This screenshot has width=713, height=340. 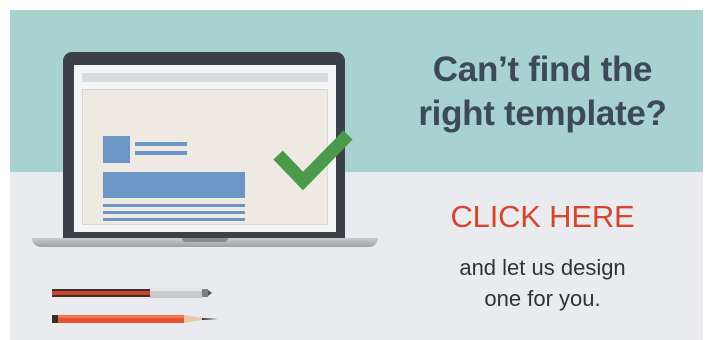 What do you see at coordinates (313, 160) in the screenshot?
I see `checkmark-icon` at bounding box center [313, 160].